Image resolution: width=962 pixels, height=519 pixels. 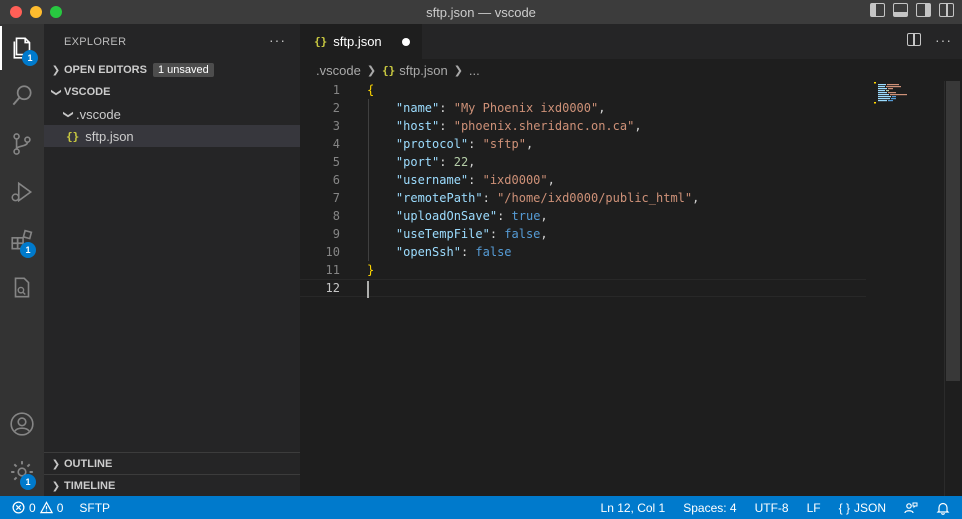 What do you see at coordinates (461, 162) in the screenshot?
I see `json-number-value: 22` at bounding box center [461, 162].